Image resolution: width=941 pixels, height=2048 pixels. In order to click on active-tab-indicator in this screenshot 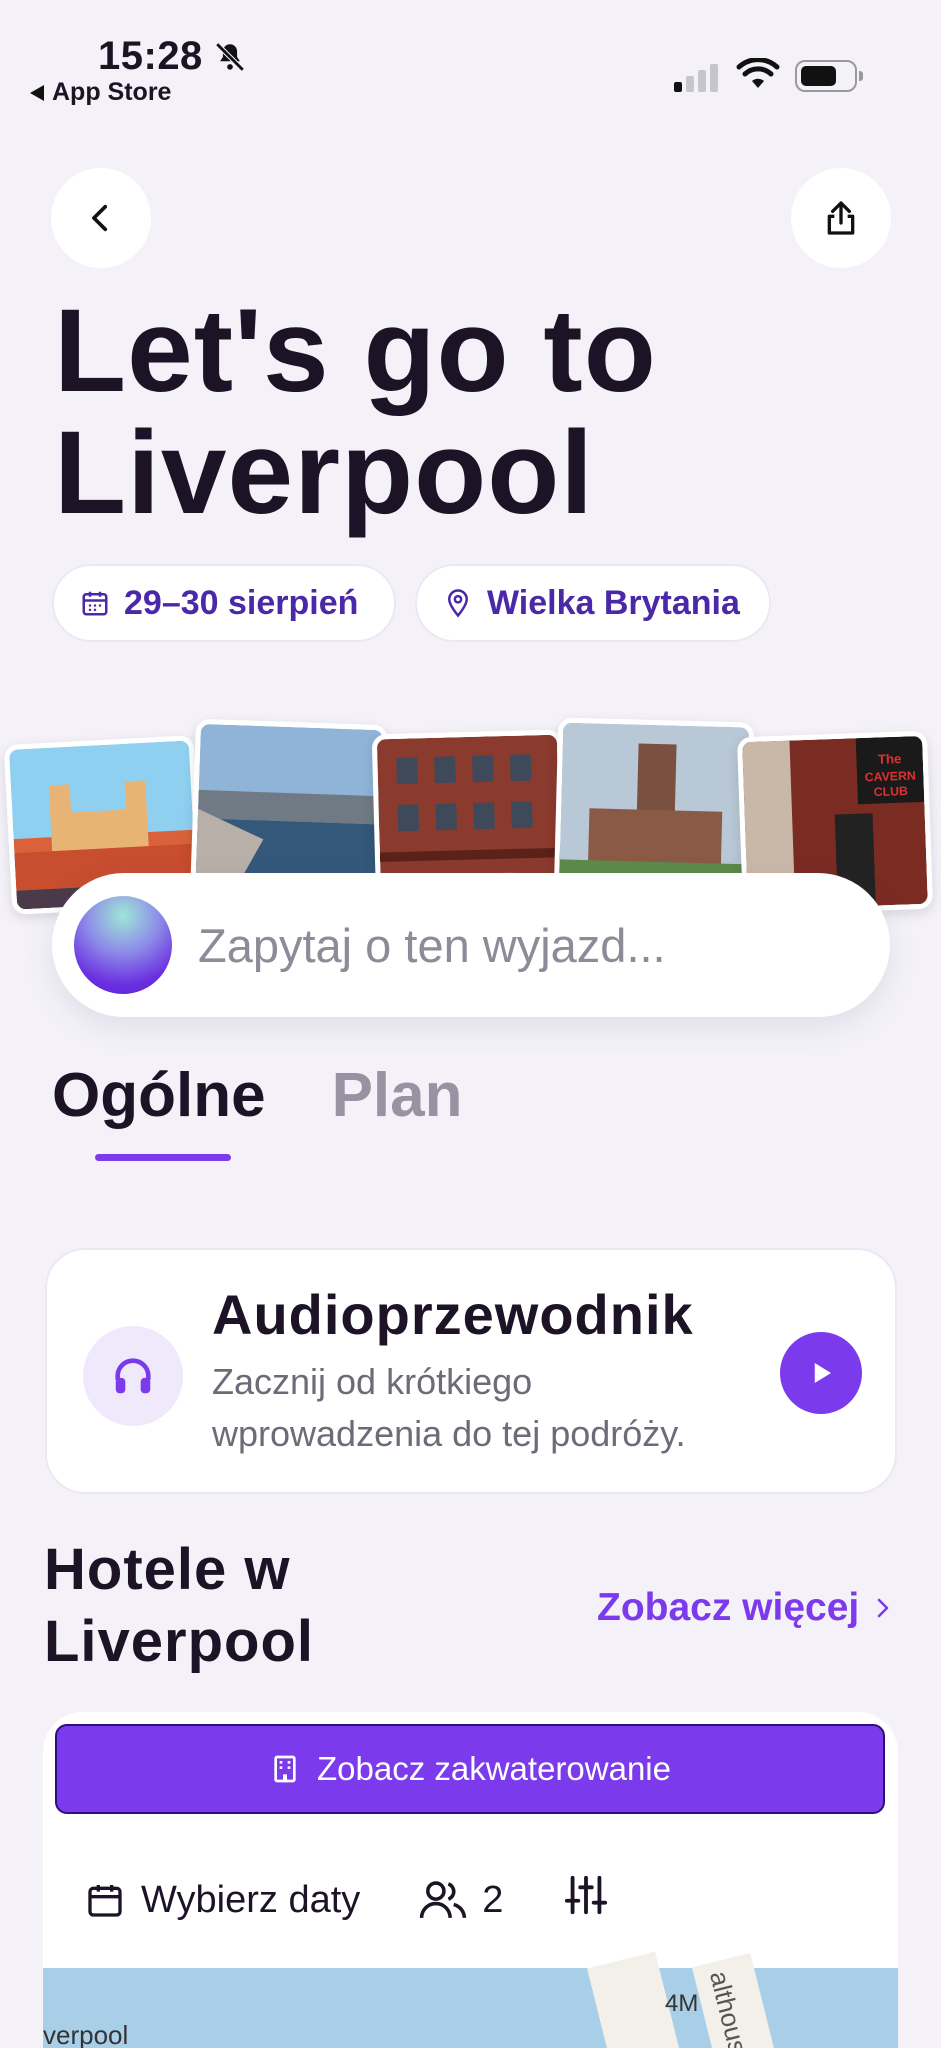, I will do `click(163, 1157)`.